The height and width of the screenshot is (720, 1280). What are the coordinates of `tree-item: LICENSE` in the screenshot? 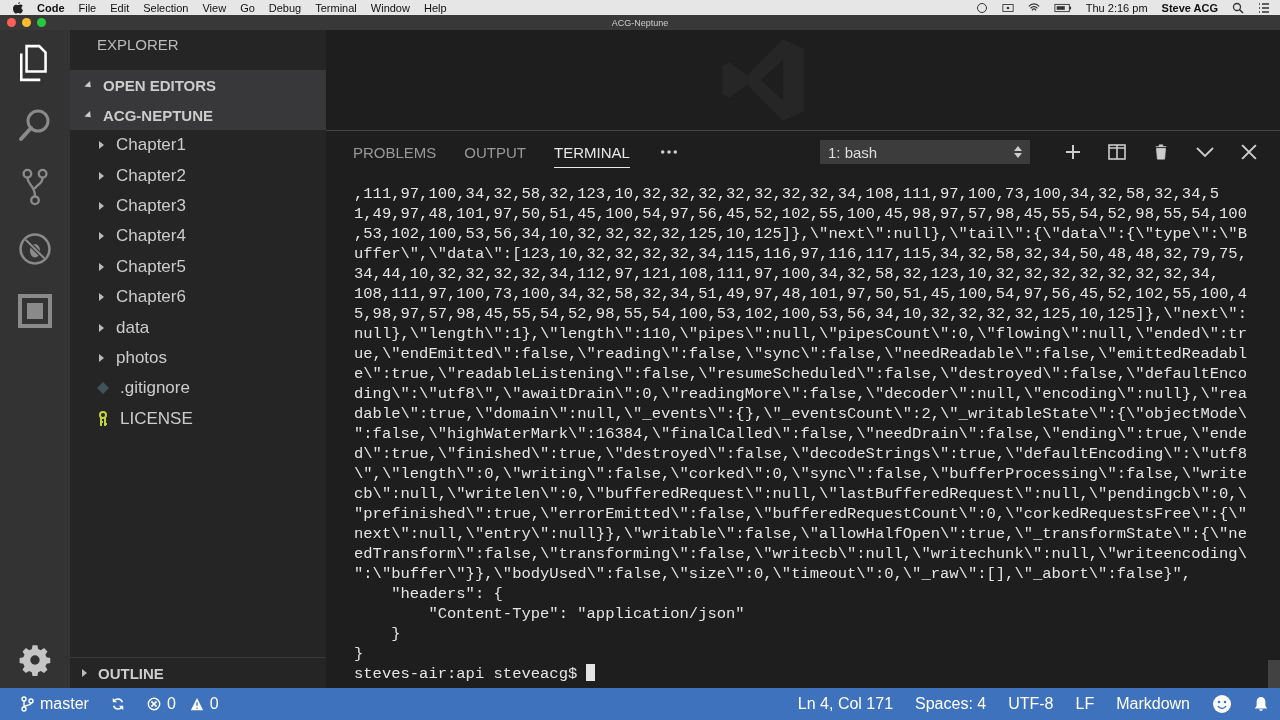 It's located at (198, 418).